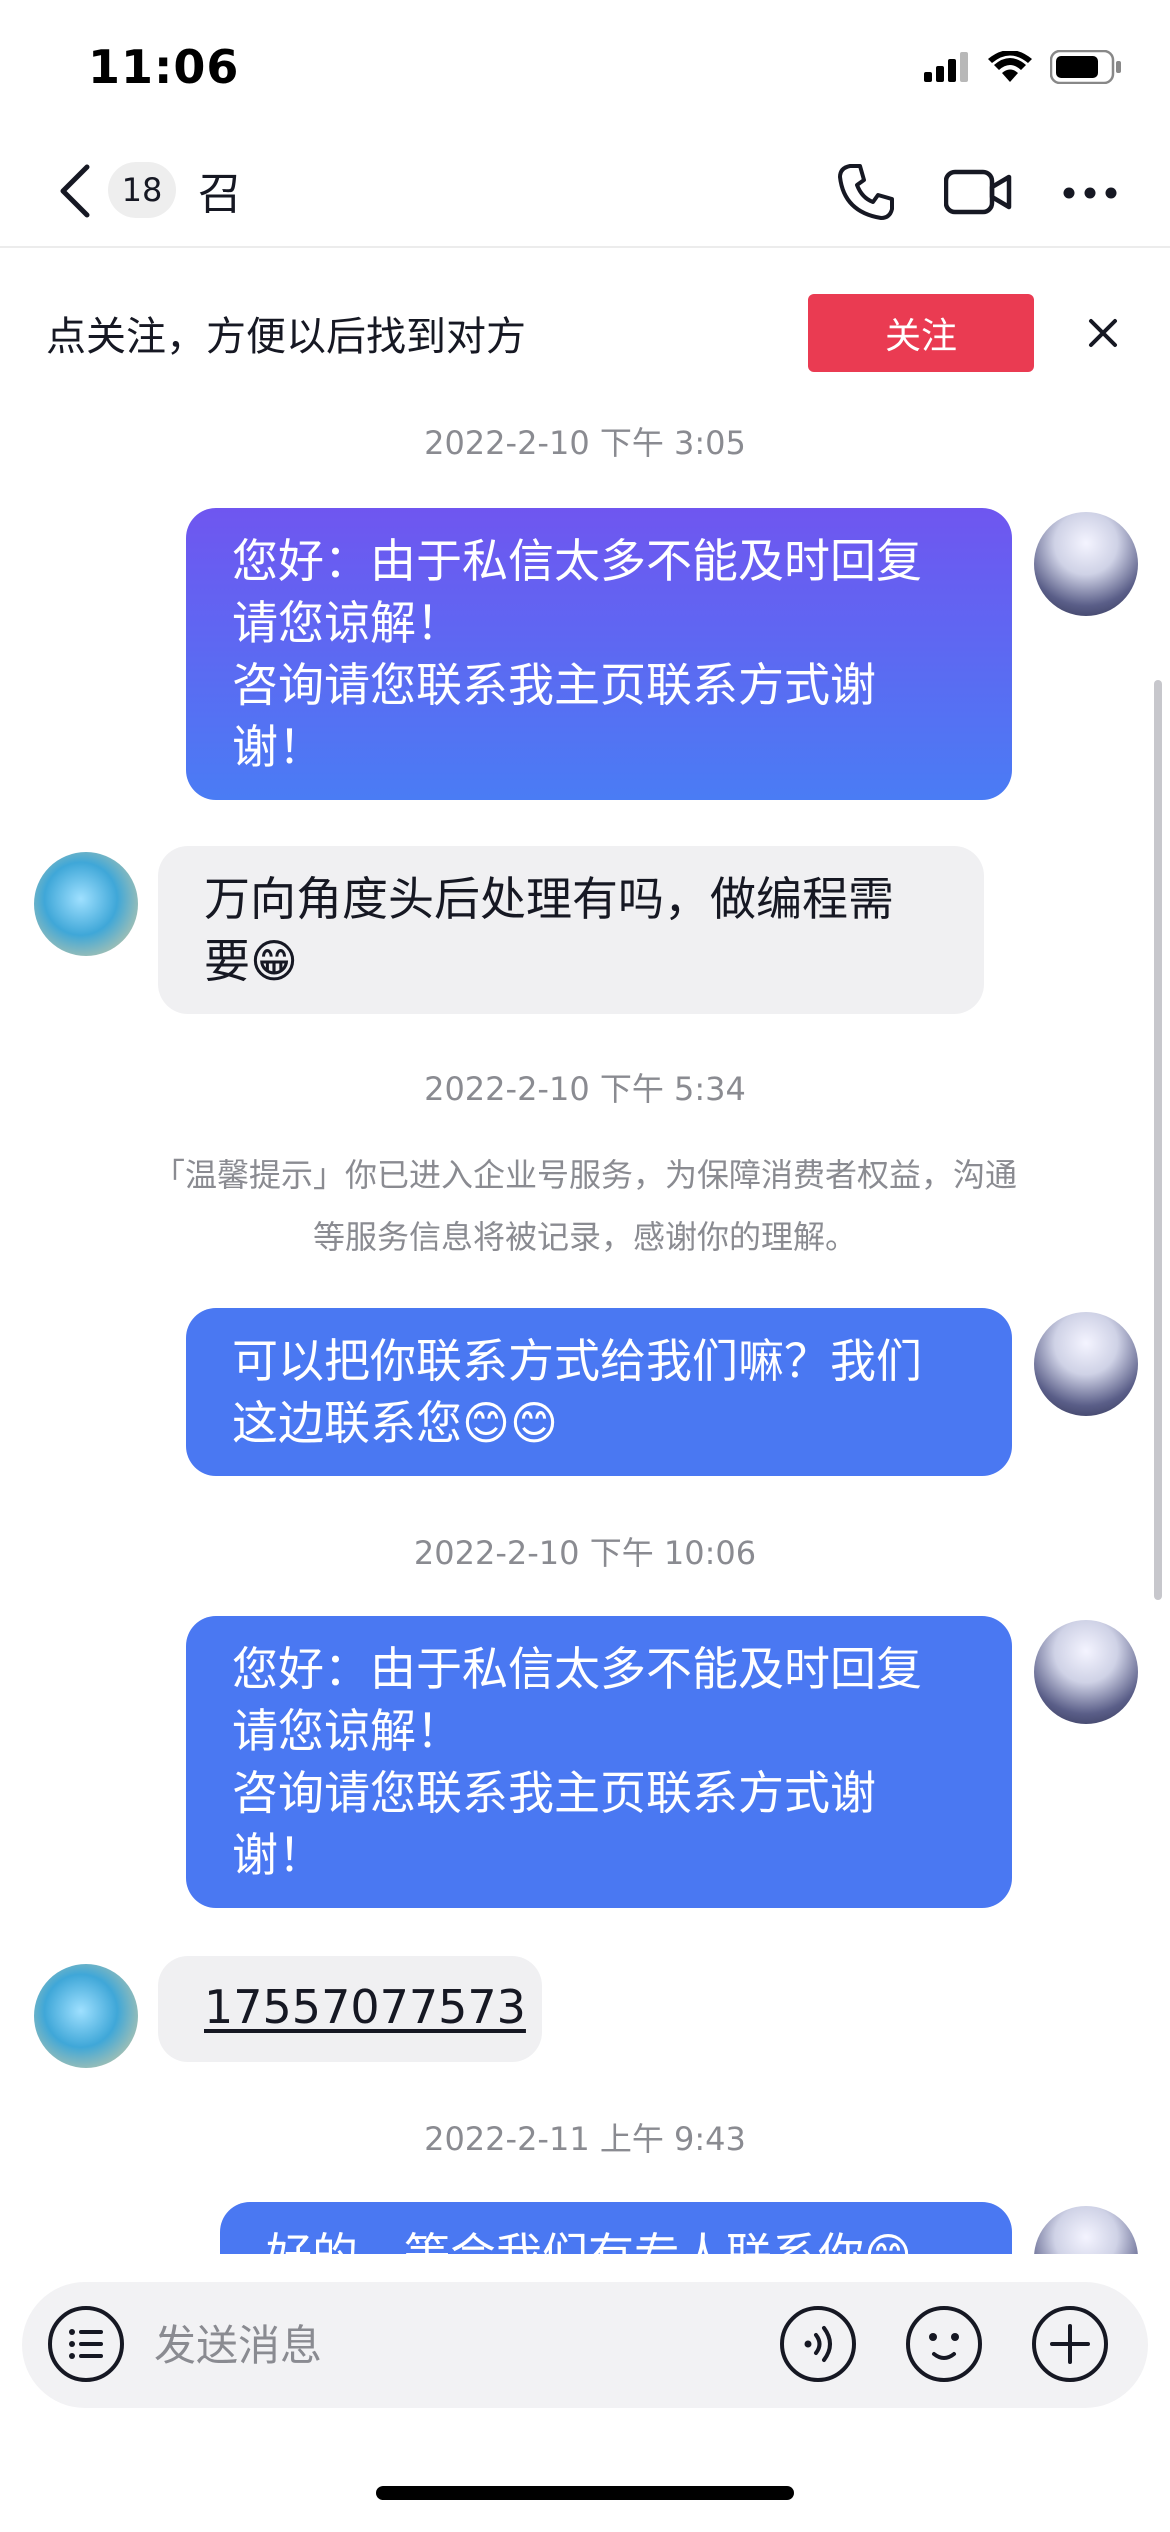 The width and height of the screenshot is (1170, 2532). I want to click on system-notice-line: 「温馨提示」你已进入企业号服务，为保障消费者权益，沟通, so click(584, 1175).